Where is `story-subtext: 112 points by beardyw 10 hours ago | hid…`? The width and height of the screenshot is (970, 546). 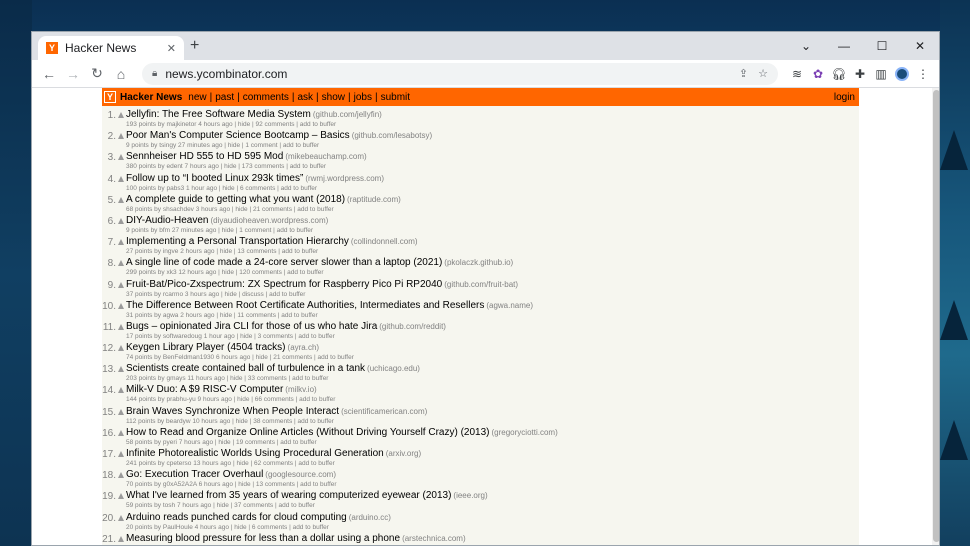 story-subtext: 112 points by beardyw 10 hours ago | hid… is located at coordinates (230, 421).